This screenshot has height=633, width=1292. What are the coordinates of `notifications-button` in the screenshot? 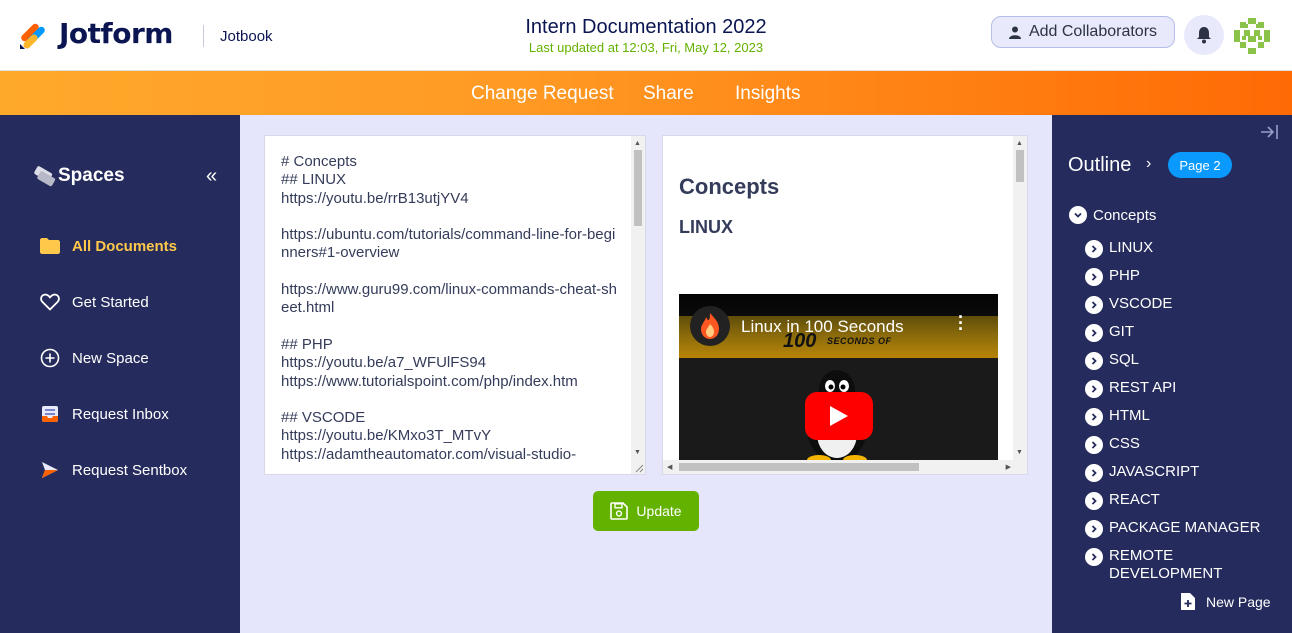 It's located at (1204, 35).